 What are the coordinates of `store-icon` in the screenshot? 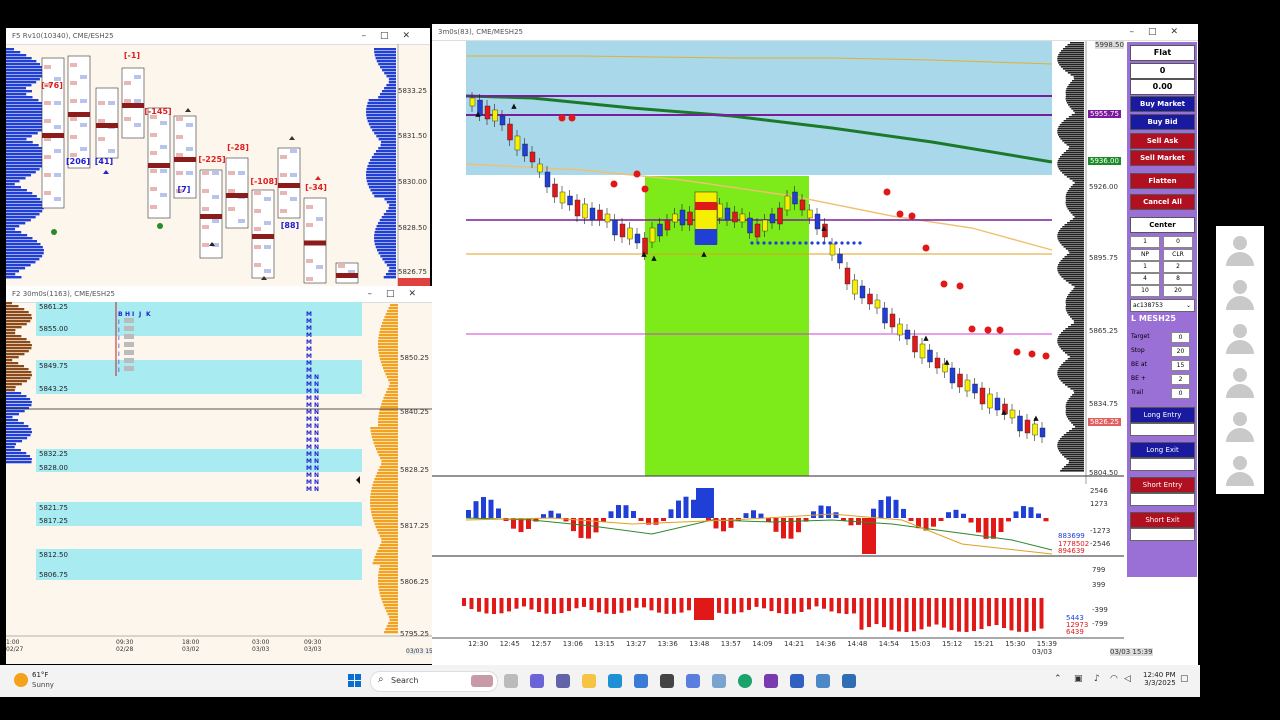 It's located at (615, 681).